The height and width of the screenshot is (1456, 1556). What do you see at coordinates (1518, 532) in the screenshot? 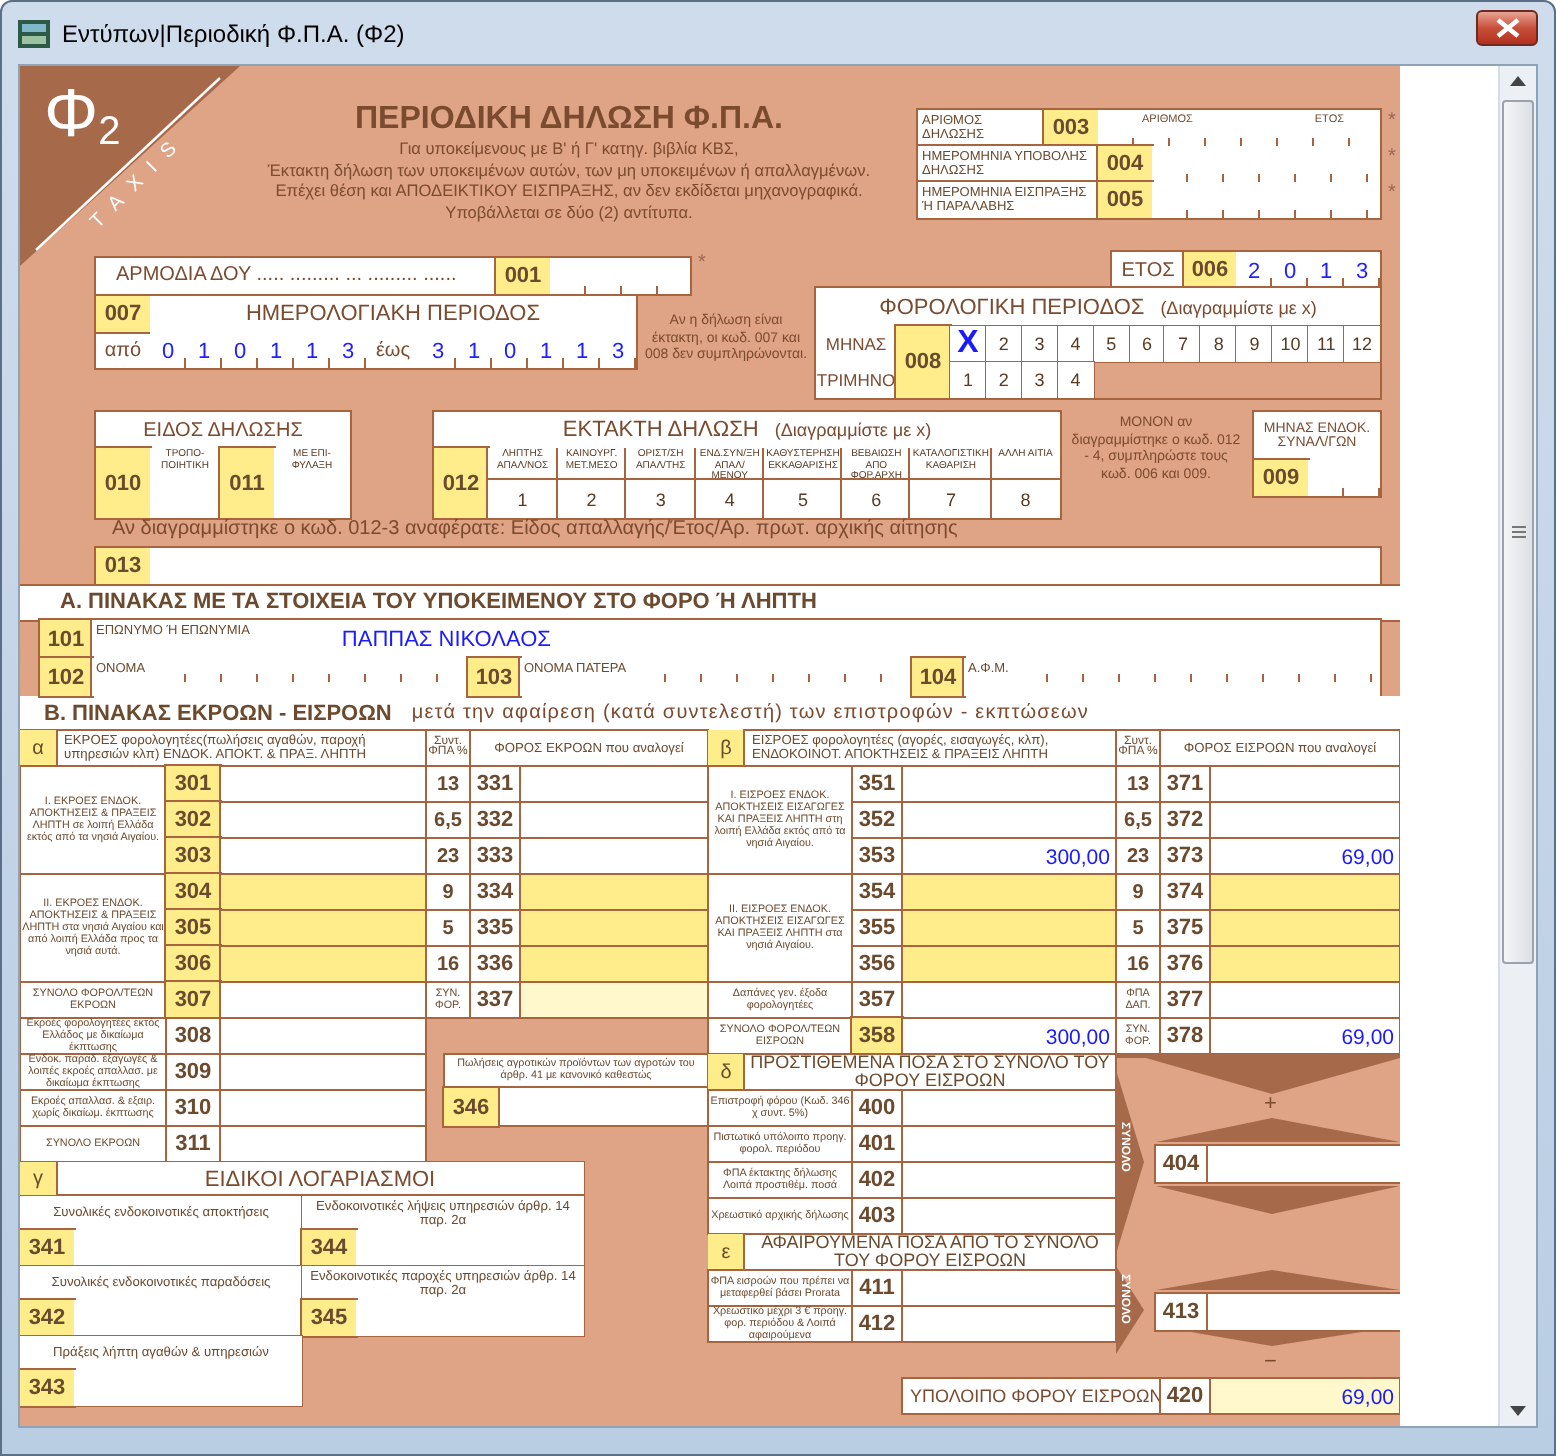
I see `scrollbar-thumb` at bounding box center [1518, 532].